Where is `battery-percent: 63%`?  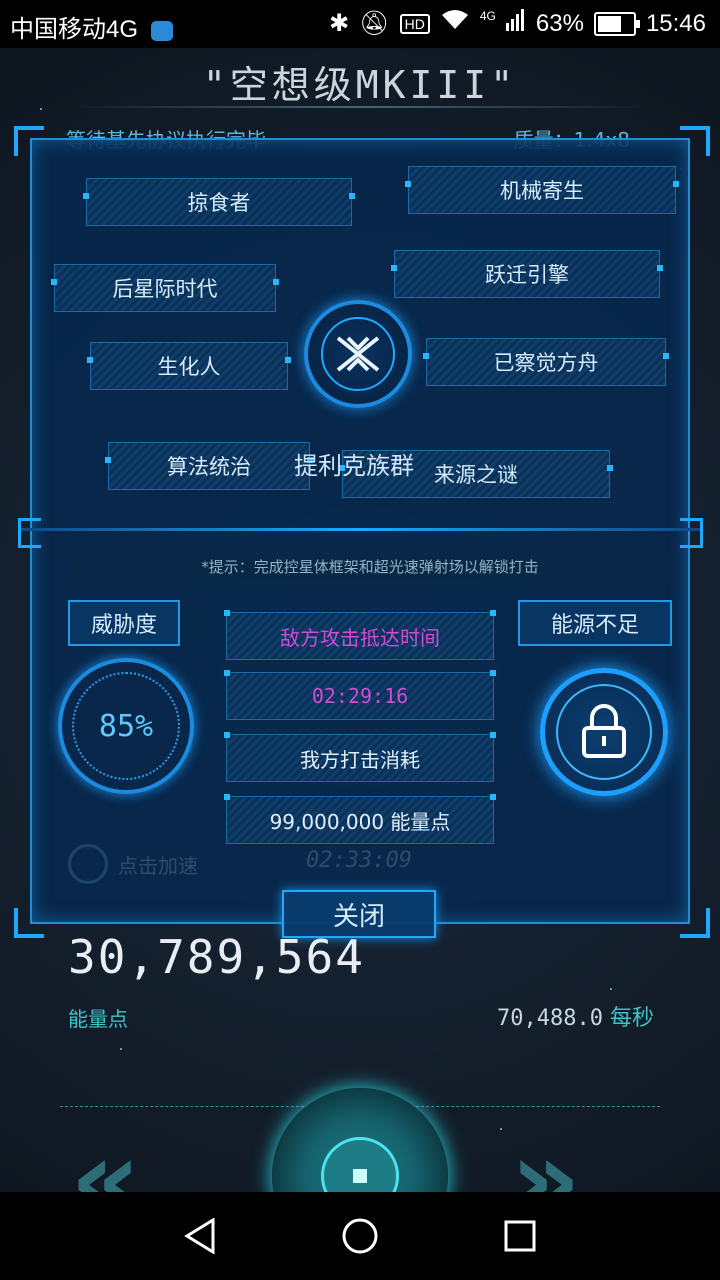
battery-percent: 63% is located at coordinates (559, 23).